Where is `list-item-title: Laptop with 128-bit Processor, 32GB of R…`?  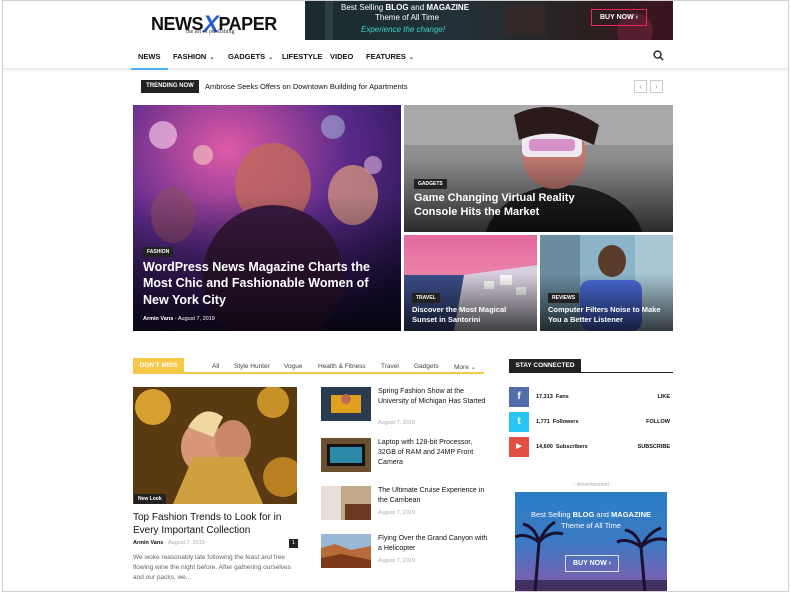 list-item-title: Laptop with 128-bit Processor, 32GB of R… is located at coordinates (433, 452).